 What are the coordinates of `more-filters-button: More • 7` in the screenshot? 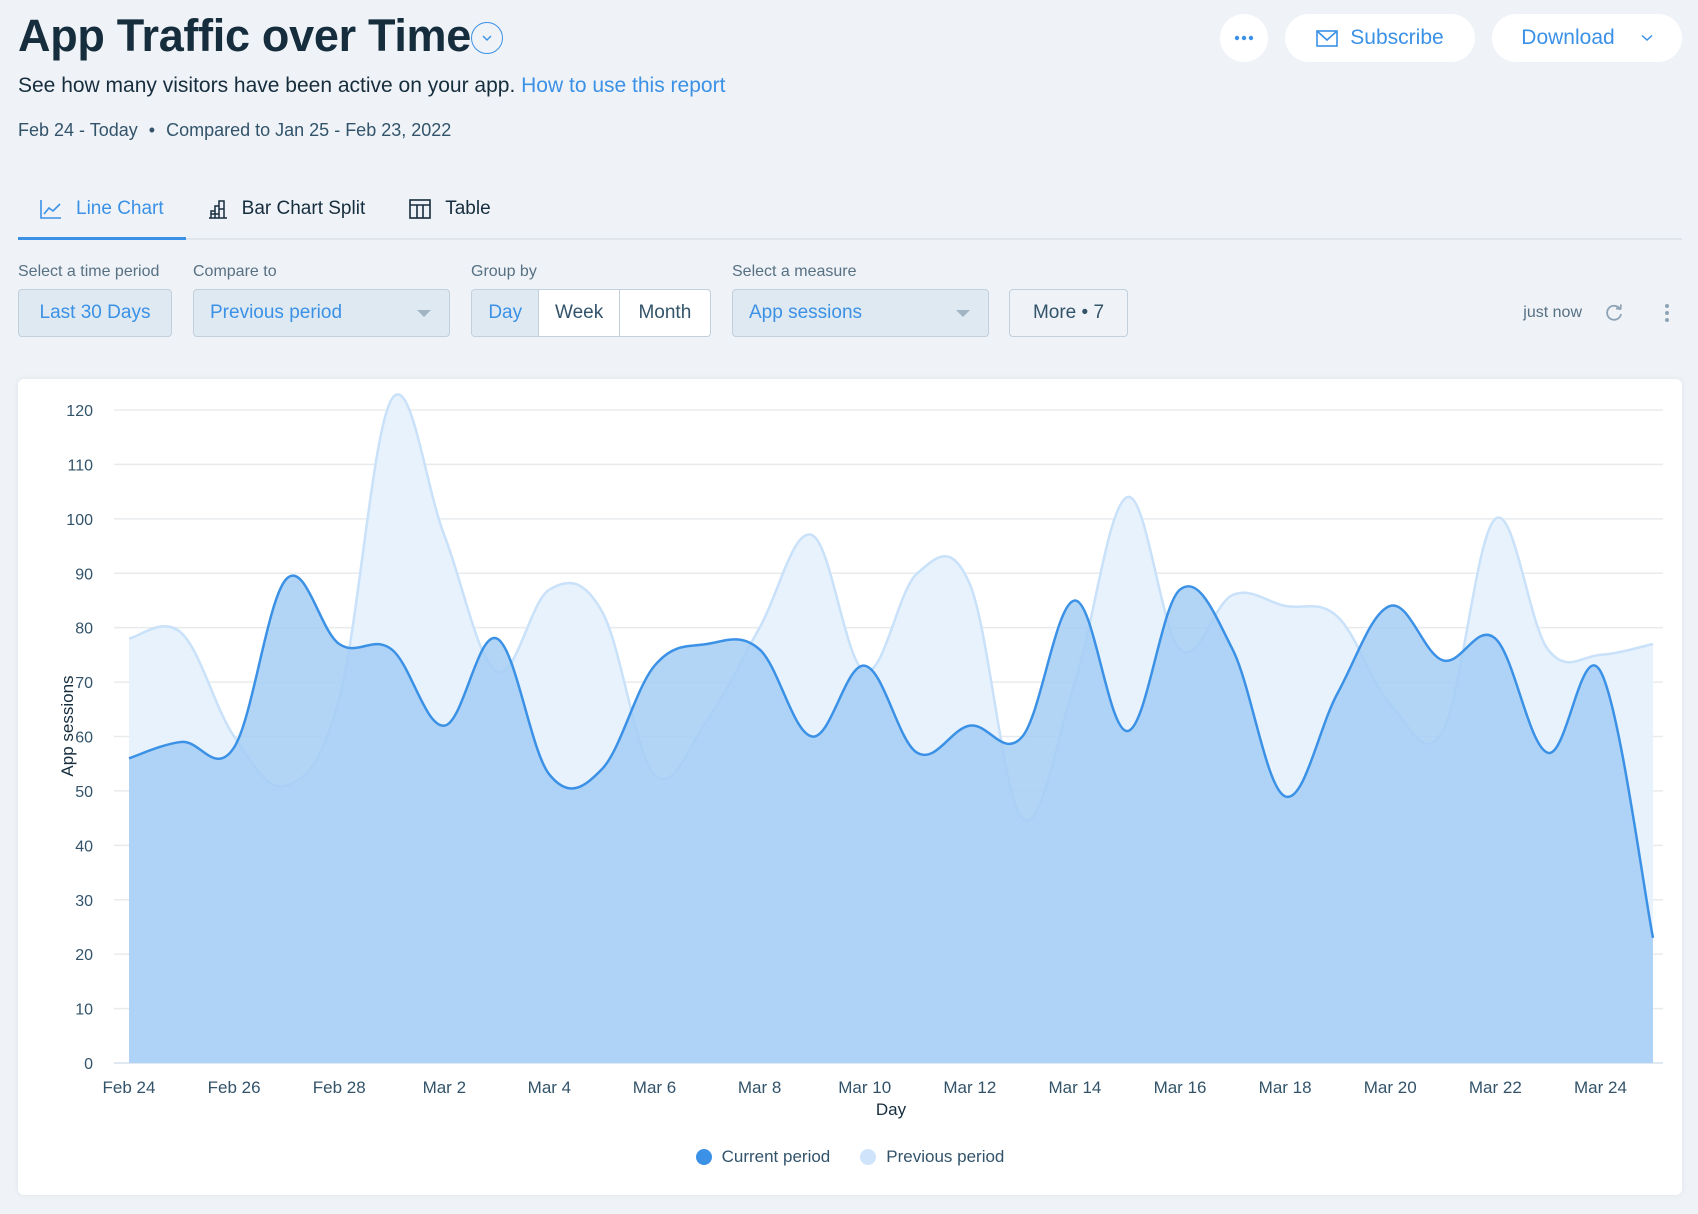 It's located at (1068, 313).